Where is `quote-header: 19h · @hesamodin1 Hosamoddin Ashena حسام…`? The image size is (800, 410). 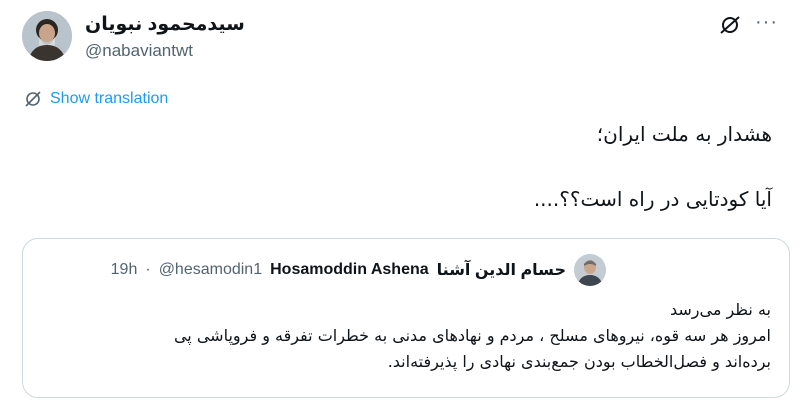
quote-header: 19h · @hesamodin1 Hosamoddin Ashena حسام… is located at coordinates (358, 270).